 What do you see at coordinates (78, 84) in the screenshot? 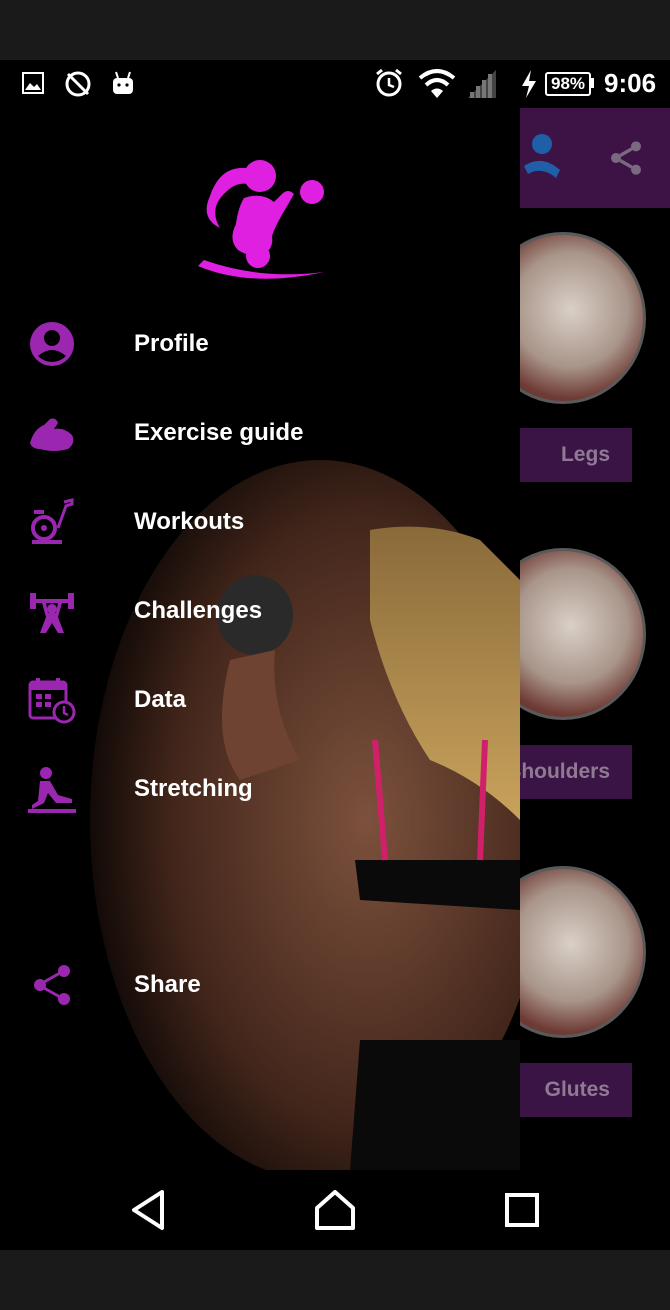
I see `no-sync-icon` at bounding box center [78, 84].